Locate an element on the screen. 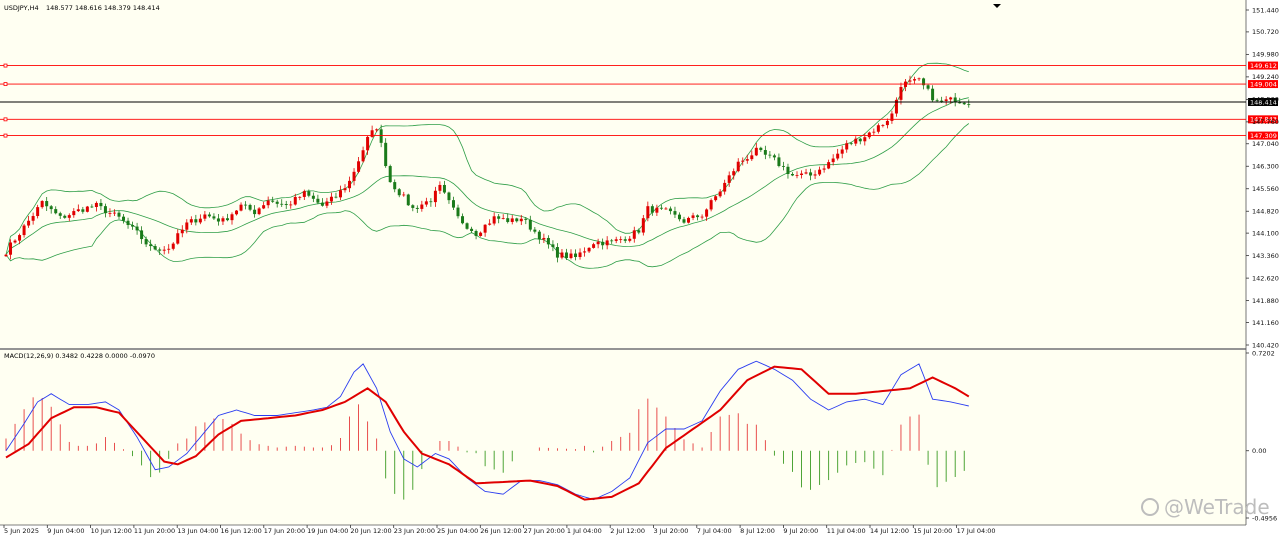  time-tick-label: 11 Jun 20:00 is located at coordinates (154, 531).